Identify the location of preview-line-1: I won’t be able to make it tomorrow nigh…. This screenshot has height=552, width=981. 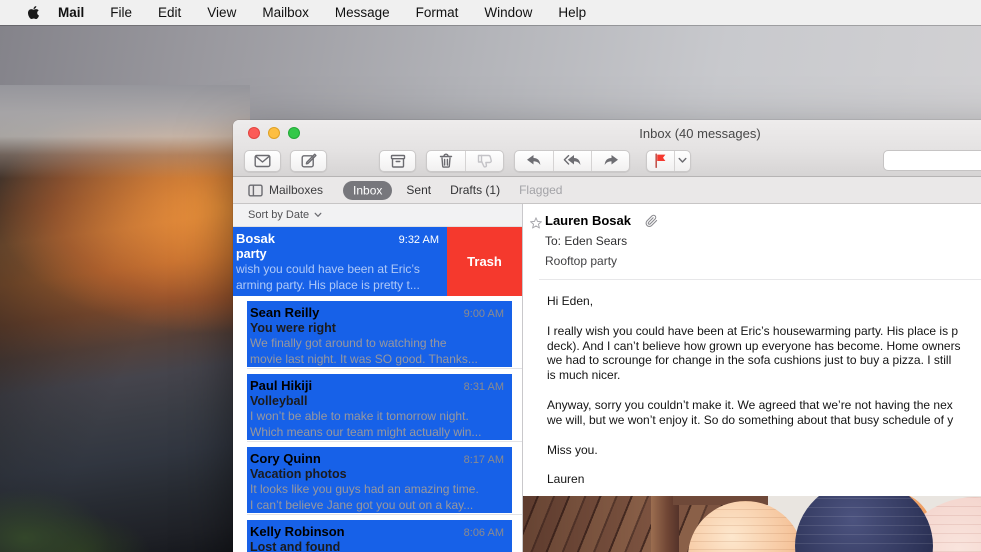
(359, 416).